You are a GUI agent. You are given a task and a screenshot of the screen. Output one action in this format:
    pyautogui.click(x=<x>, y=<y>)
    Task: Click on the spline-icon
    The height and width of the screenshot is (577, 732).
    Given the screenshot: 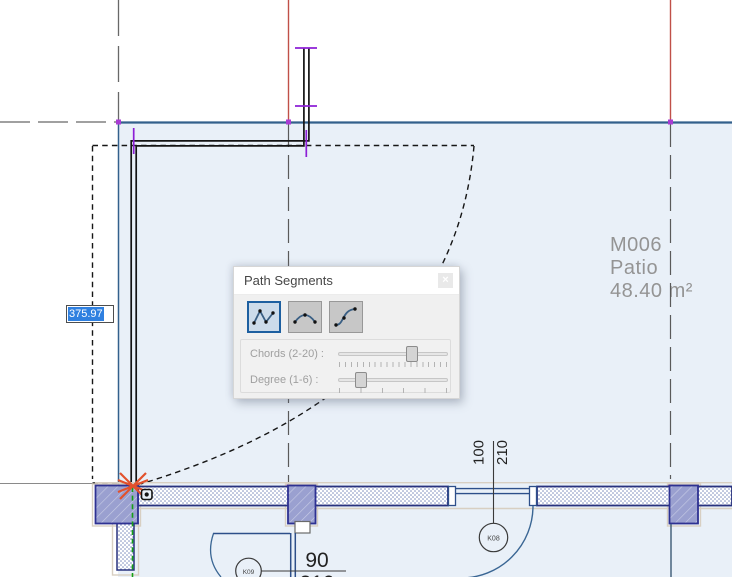 What is the action you would take?
    pyautogui.click(x=345, y=317)
    